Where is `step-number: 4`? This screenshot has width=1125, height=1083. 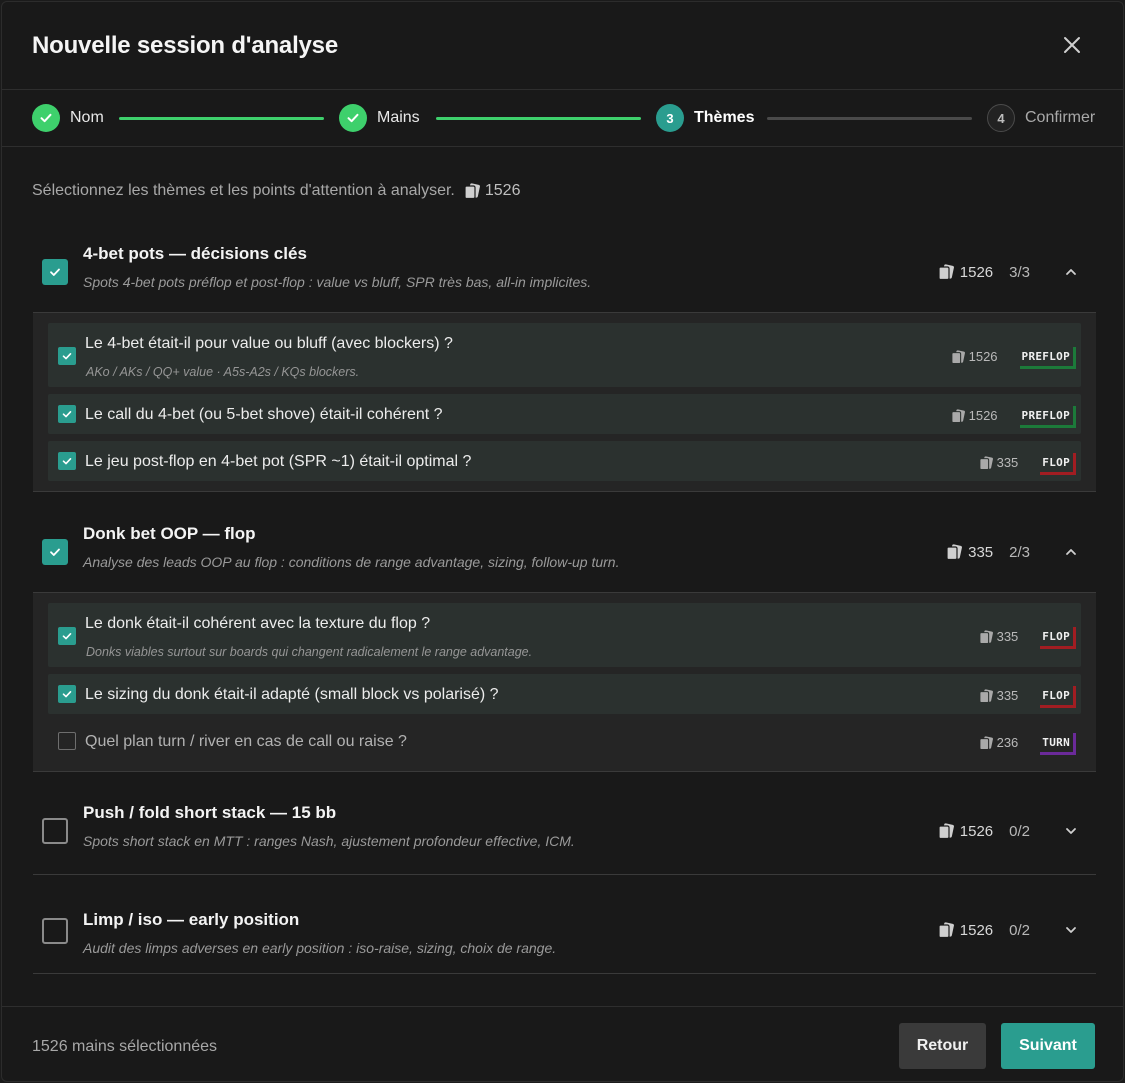
step-number: 4 is located at coordinates (1001, 118).